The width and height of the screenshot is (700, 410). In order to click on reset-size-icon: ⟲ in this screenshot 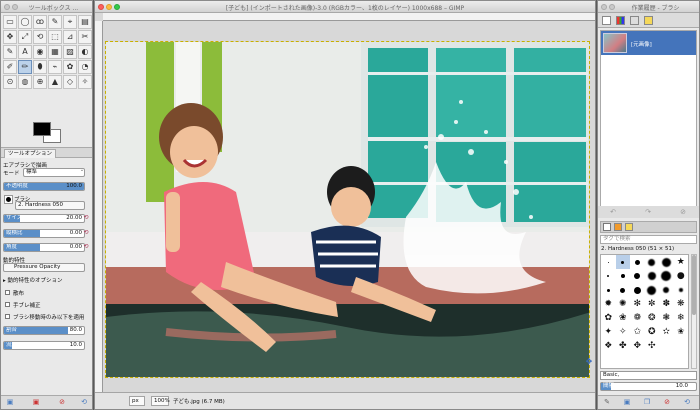, I will do `click(86, 218)`.